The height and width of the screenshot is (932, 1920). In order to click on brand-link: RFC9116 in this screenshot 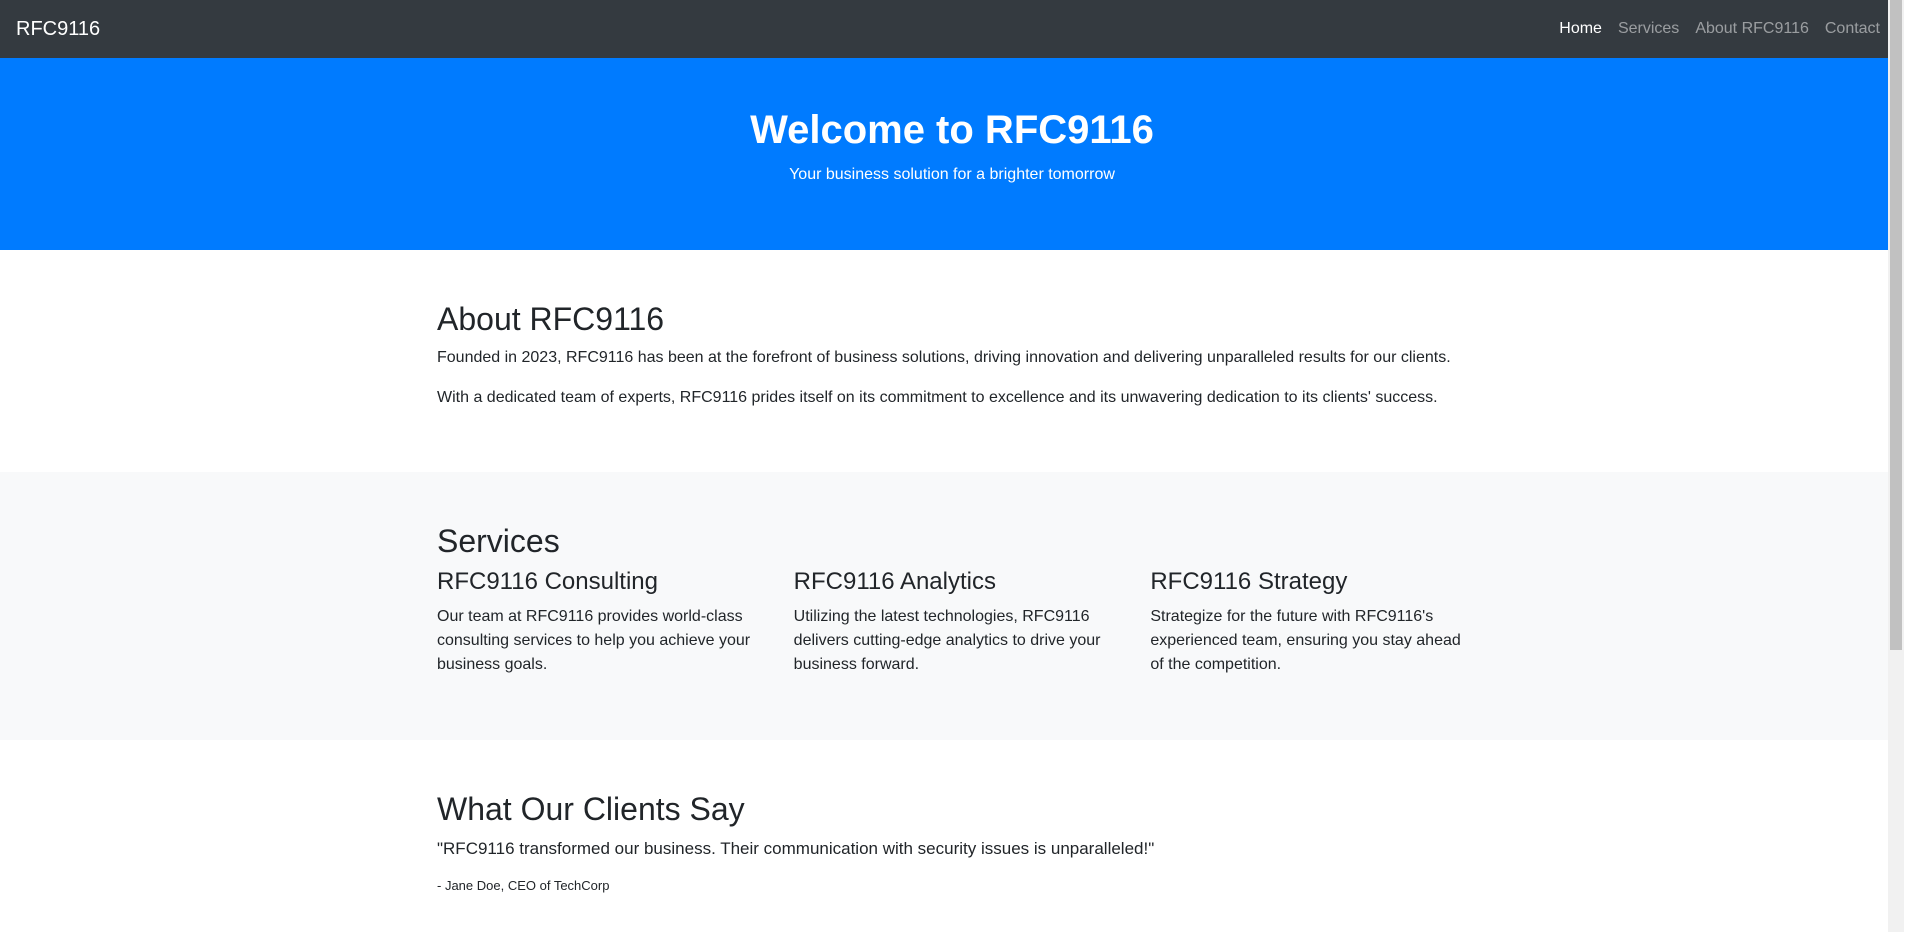, I will do `click(58, 29)`.